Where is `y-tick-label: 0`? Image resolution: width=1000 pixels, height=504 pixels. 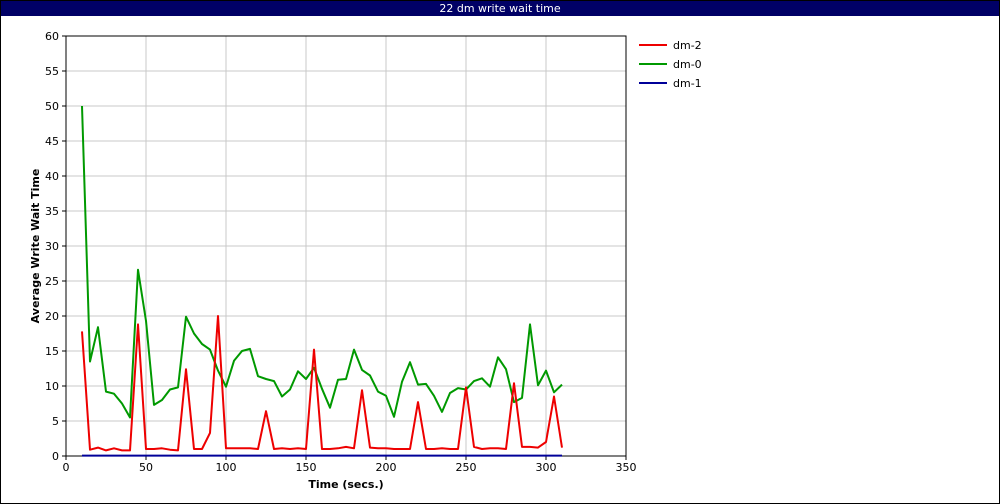
y-tick-label: 0 is located at coordinates (55, 456).